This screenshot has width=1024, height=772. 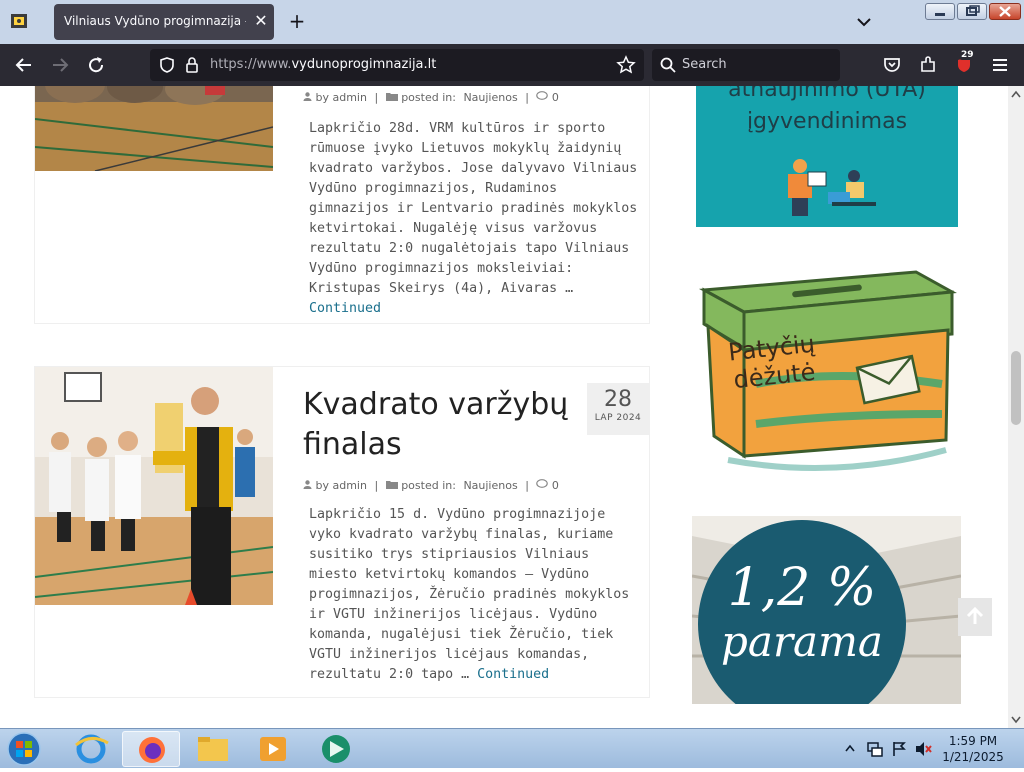 What do you see at coordinates (827, 94) in the screenshot?
I see `uta-line-1: atnaujinimo (UTA)` at bounding box center [827, 94].